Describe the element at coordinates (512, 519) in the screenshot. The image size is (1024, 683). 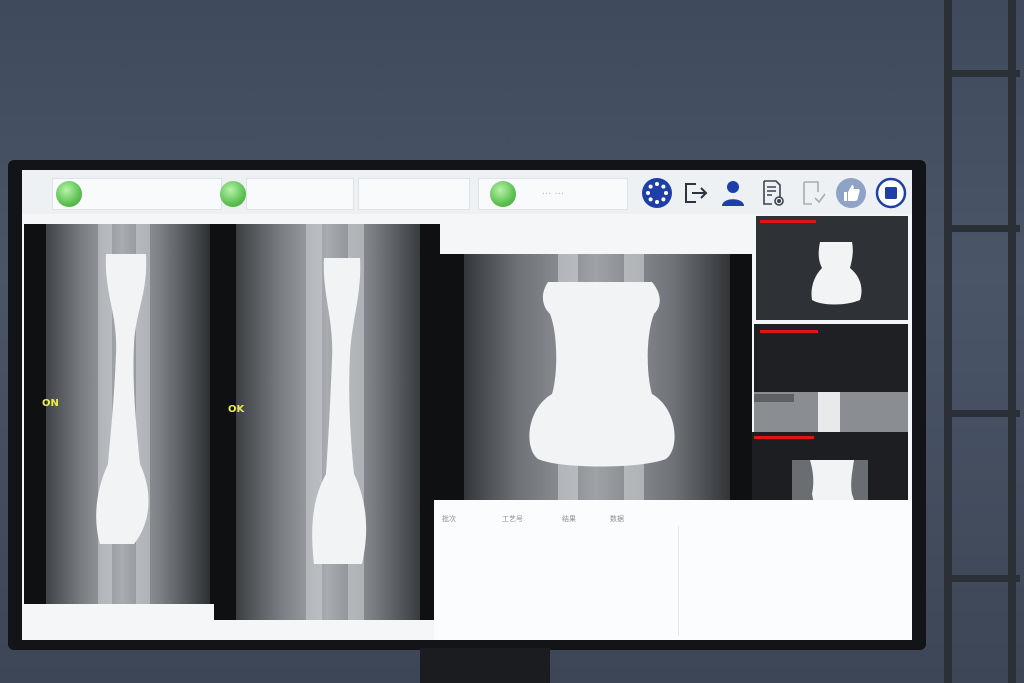
I see `table-header-process: 工艺号` at that location.